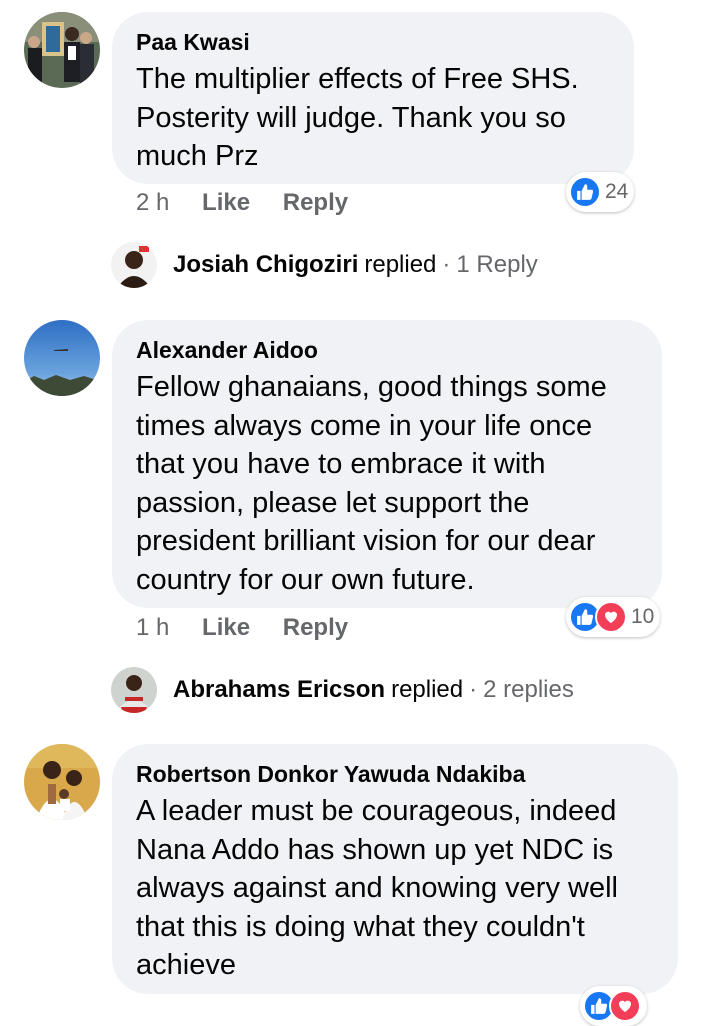 The image size is (720, 1026). I want to click on view-replies-link: Abrahams Ericson replied · 2 replies, so click(342, 690).